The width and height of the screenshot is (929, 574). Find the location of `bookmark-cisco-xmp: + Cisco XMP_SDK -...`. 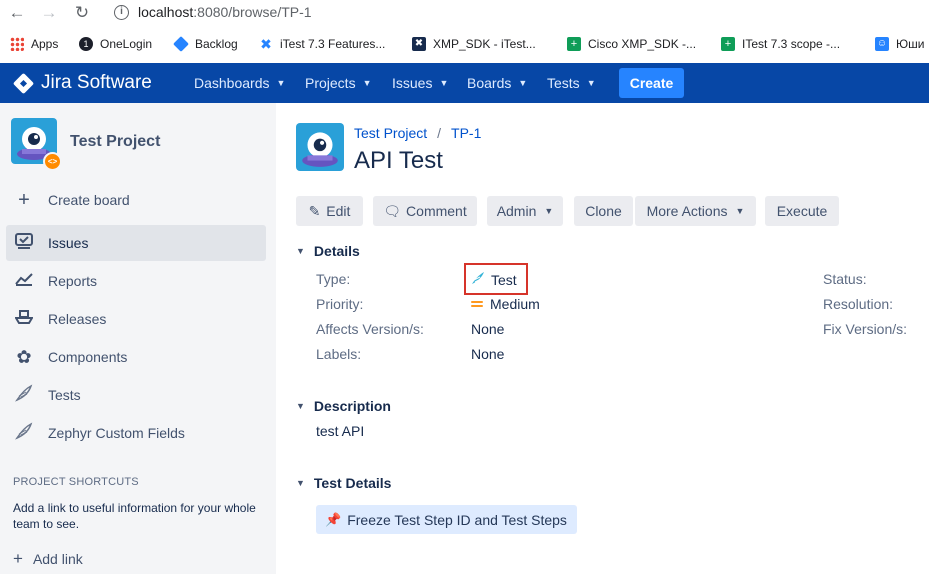

bookmark-cisco-xmp: + Cisco XMP_SDK -... is located at coordinates (631, 44).